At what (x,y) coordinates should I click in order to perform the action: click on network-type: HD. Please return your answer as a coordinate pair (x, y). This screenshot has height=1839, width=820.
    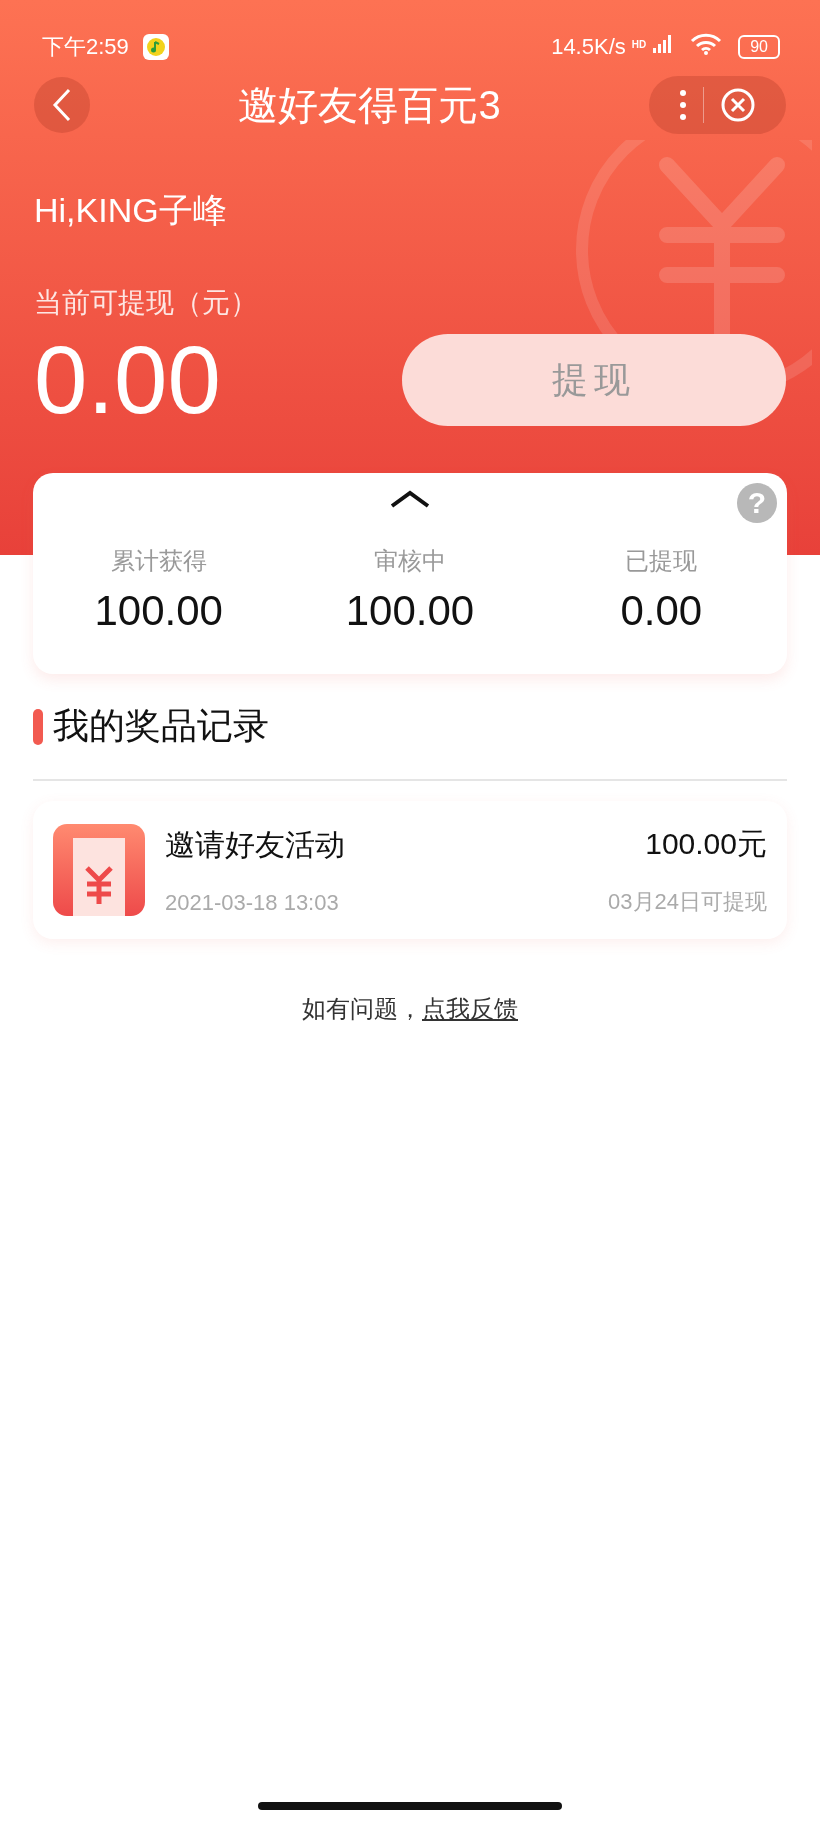
    Looking at the image, I should click on (639, 44).